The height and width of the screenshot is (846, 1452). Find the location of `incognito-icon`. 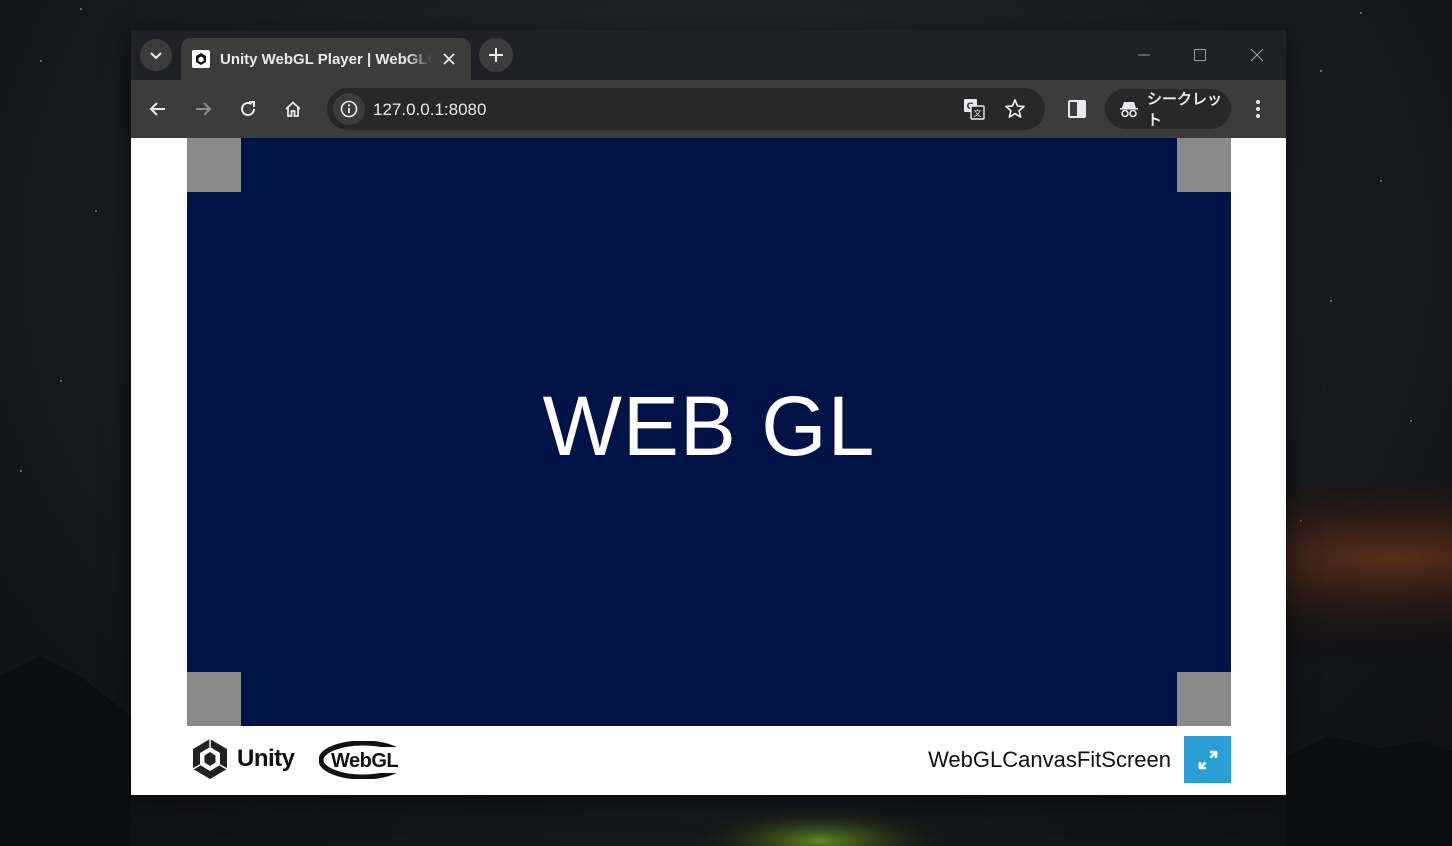

incognito-icon is located at coordinates (1129, 109).